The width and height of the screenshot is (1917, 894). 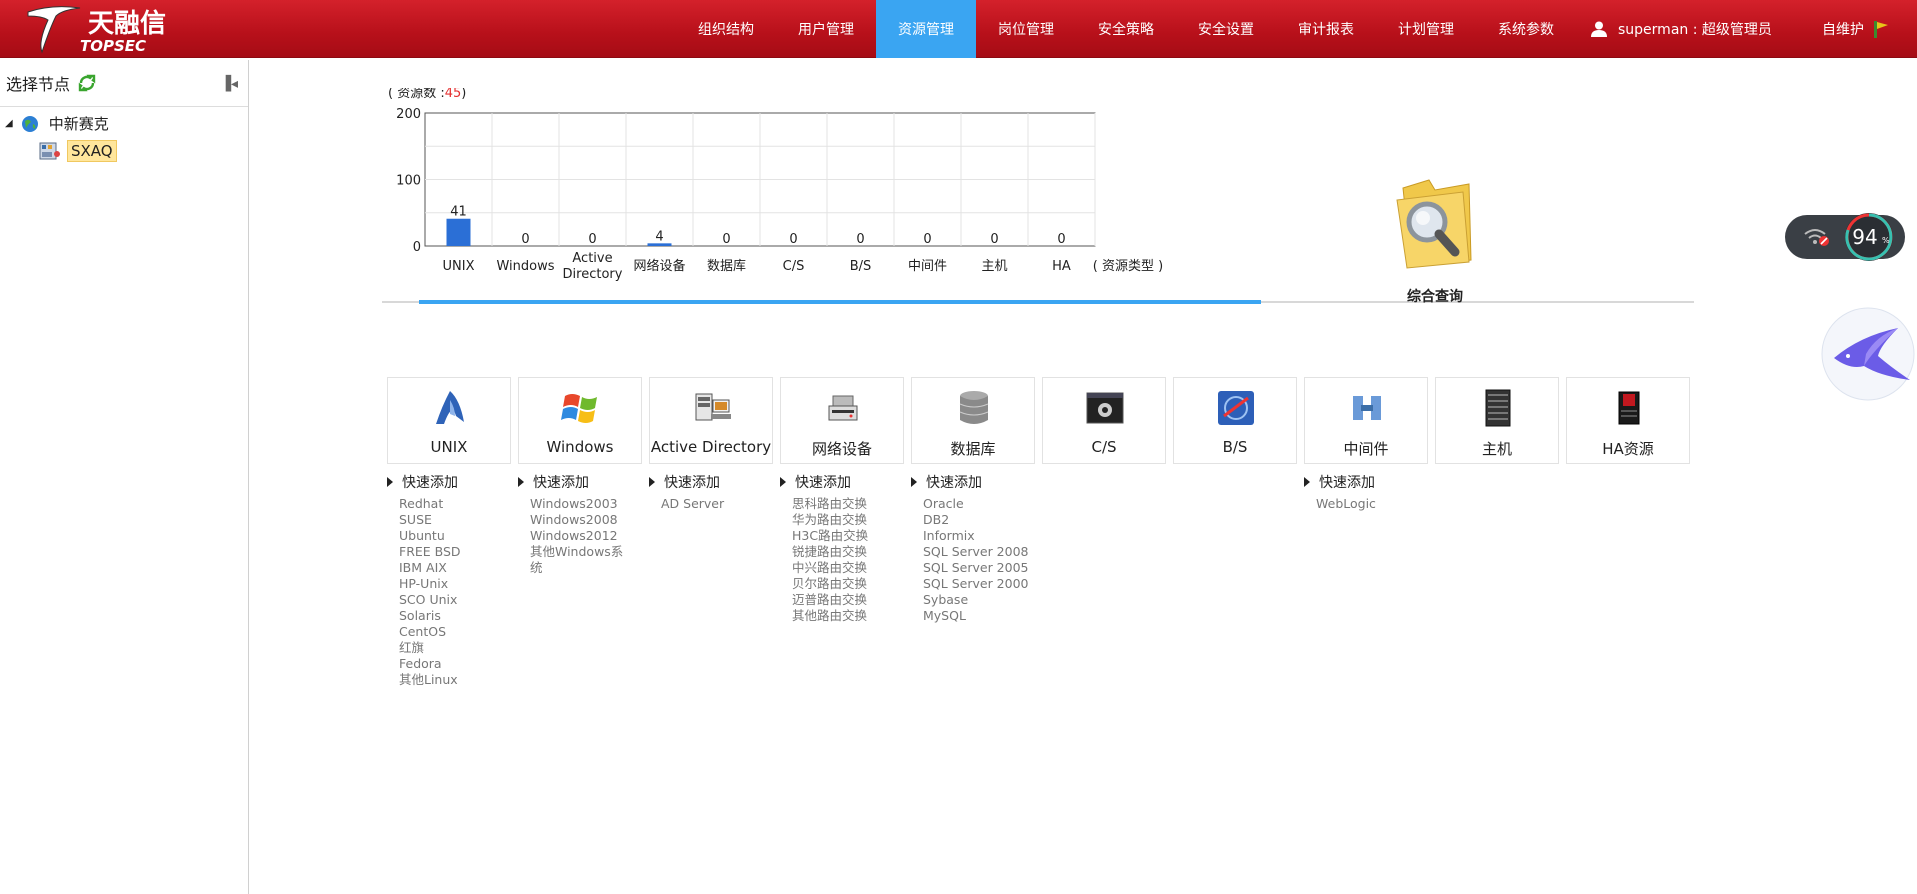 I want to click on sidebar-header: 选择节点 ▐◂, so click(x=124, y=83).